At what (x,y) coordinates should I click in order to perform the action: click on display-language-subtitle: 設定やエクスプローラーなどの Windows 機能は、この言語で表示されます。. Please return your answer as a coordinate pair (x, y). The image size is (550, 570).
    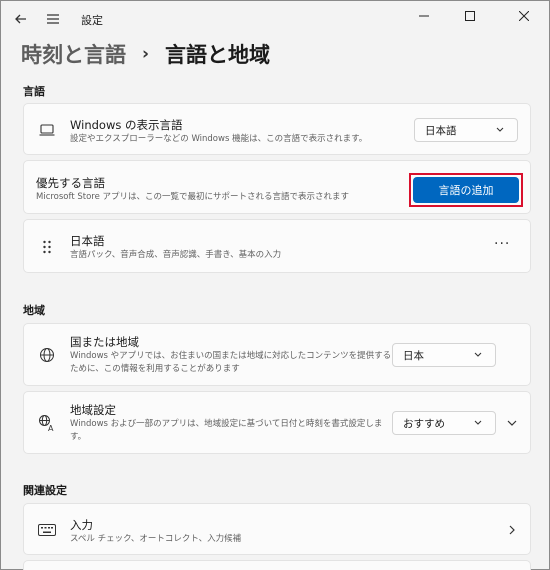
    Looking at the image, I should click on (219, 139).